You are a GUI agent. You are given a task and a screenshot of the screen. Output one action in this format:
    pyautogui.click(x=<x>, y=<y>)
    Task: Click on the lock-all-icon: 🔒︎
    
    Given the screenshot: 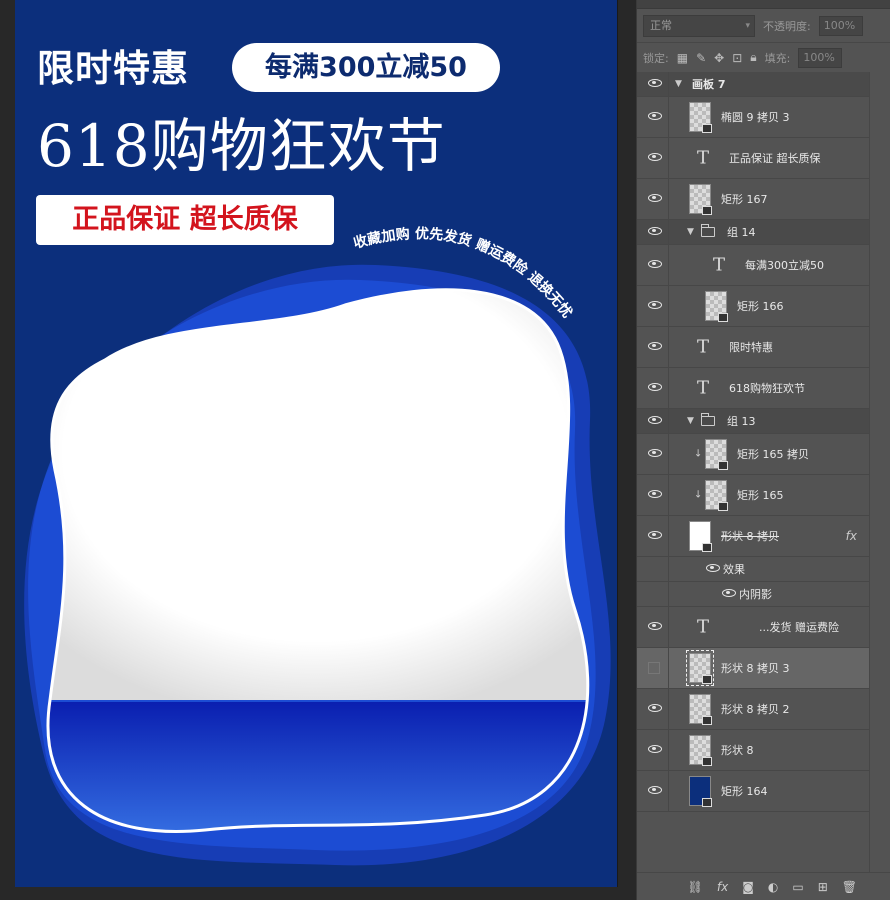 What is the action you would take?
    pyautogui.click(x=753, y=57)
    